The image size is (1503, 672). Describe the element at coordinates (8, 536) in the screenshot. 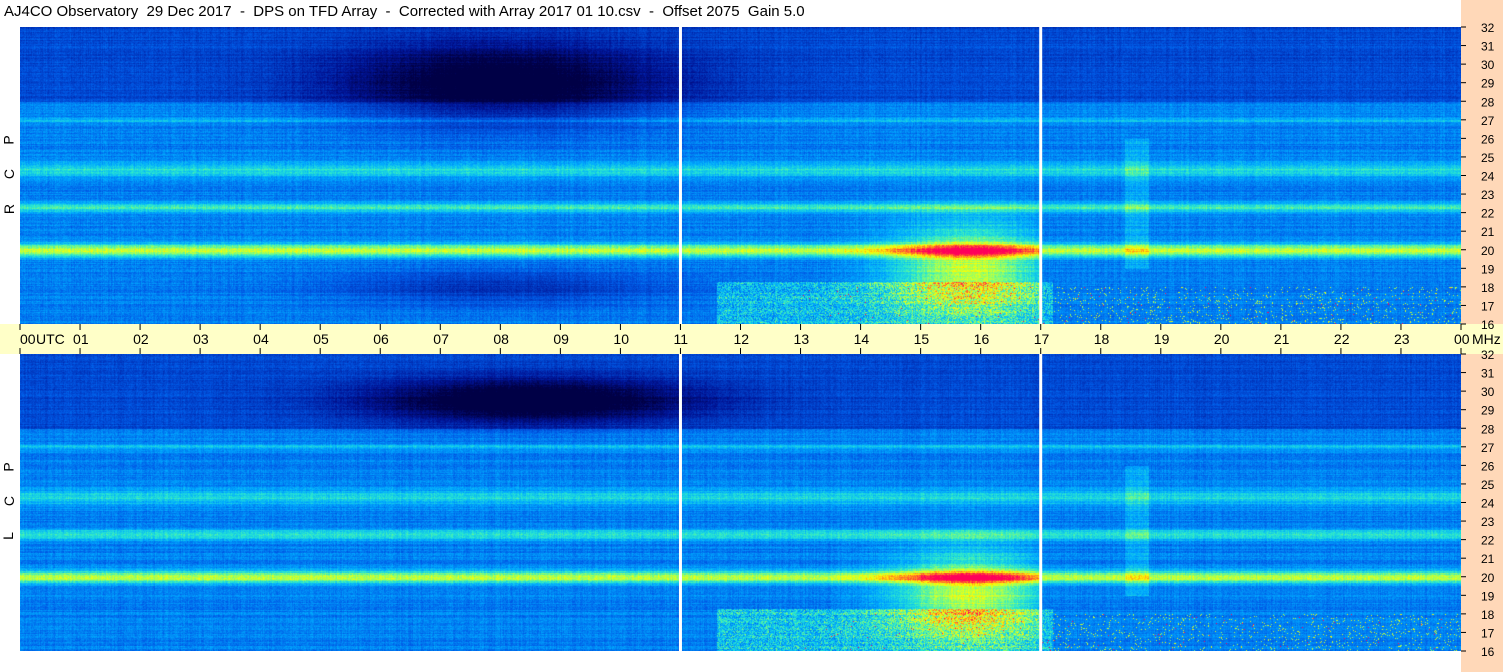

I see `lcp-label-p: L` at that location.